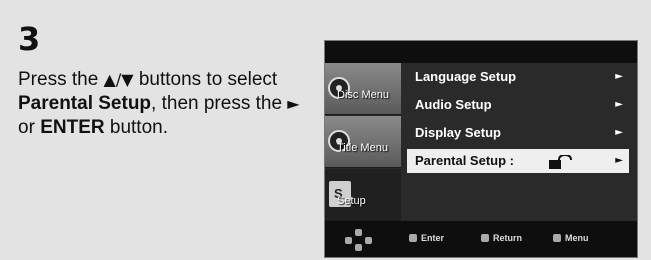  What do you see at coordinates (453, 104) in the screenshot?
I see `menu-item-label: Audio Setup` at bounding box center [453, 104].